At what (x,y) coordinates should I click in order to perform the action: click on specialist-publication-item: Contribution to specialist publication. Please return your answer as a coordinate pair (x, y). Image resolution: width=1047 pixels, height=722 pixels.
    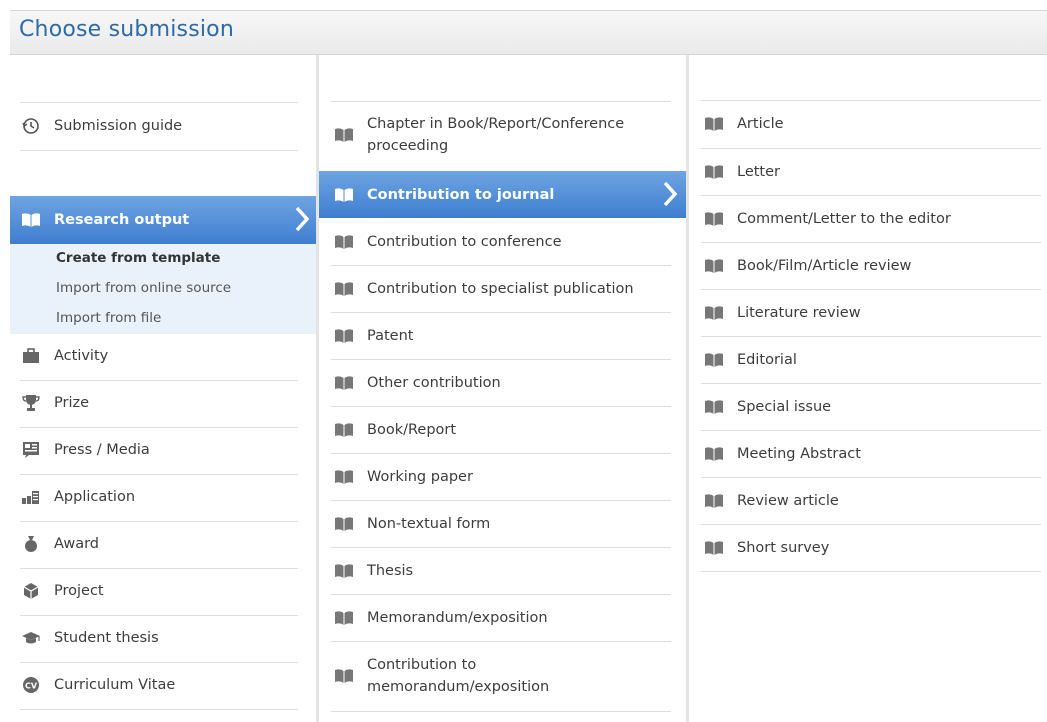
    Looking at the image, I should click on (501, 288).